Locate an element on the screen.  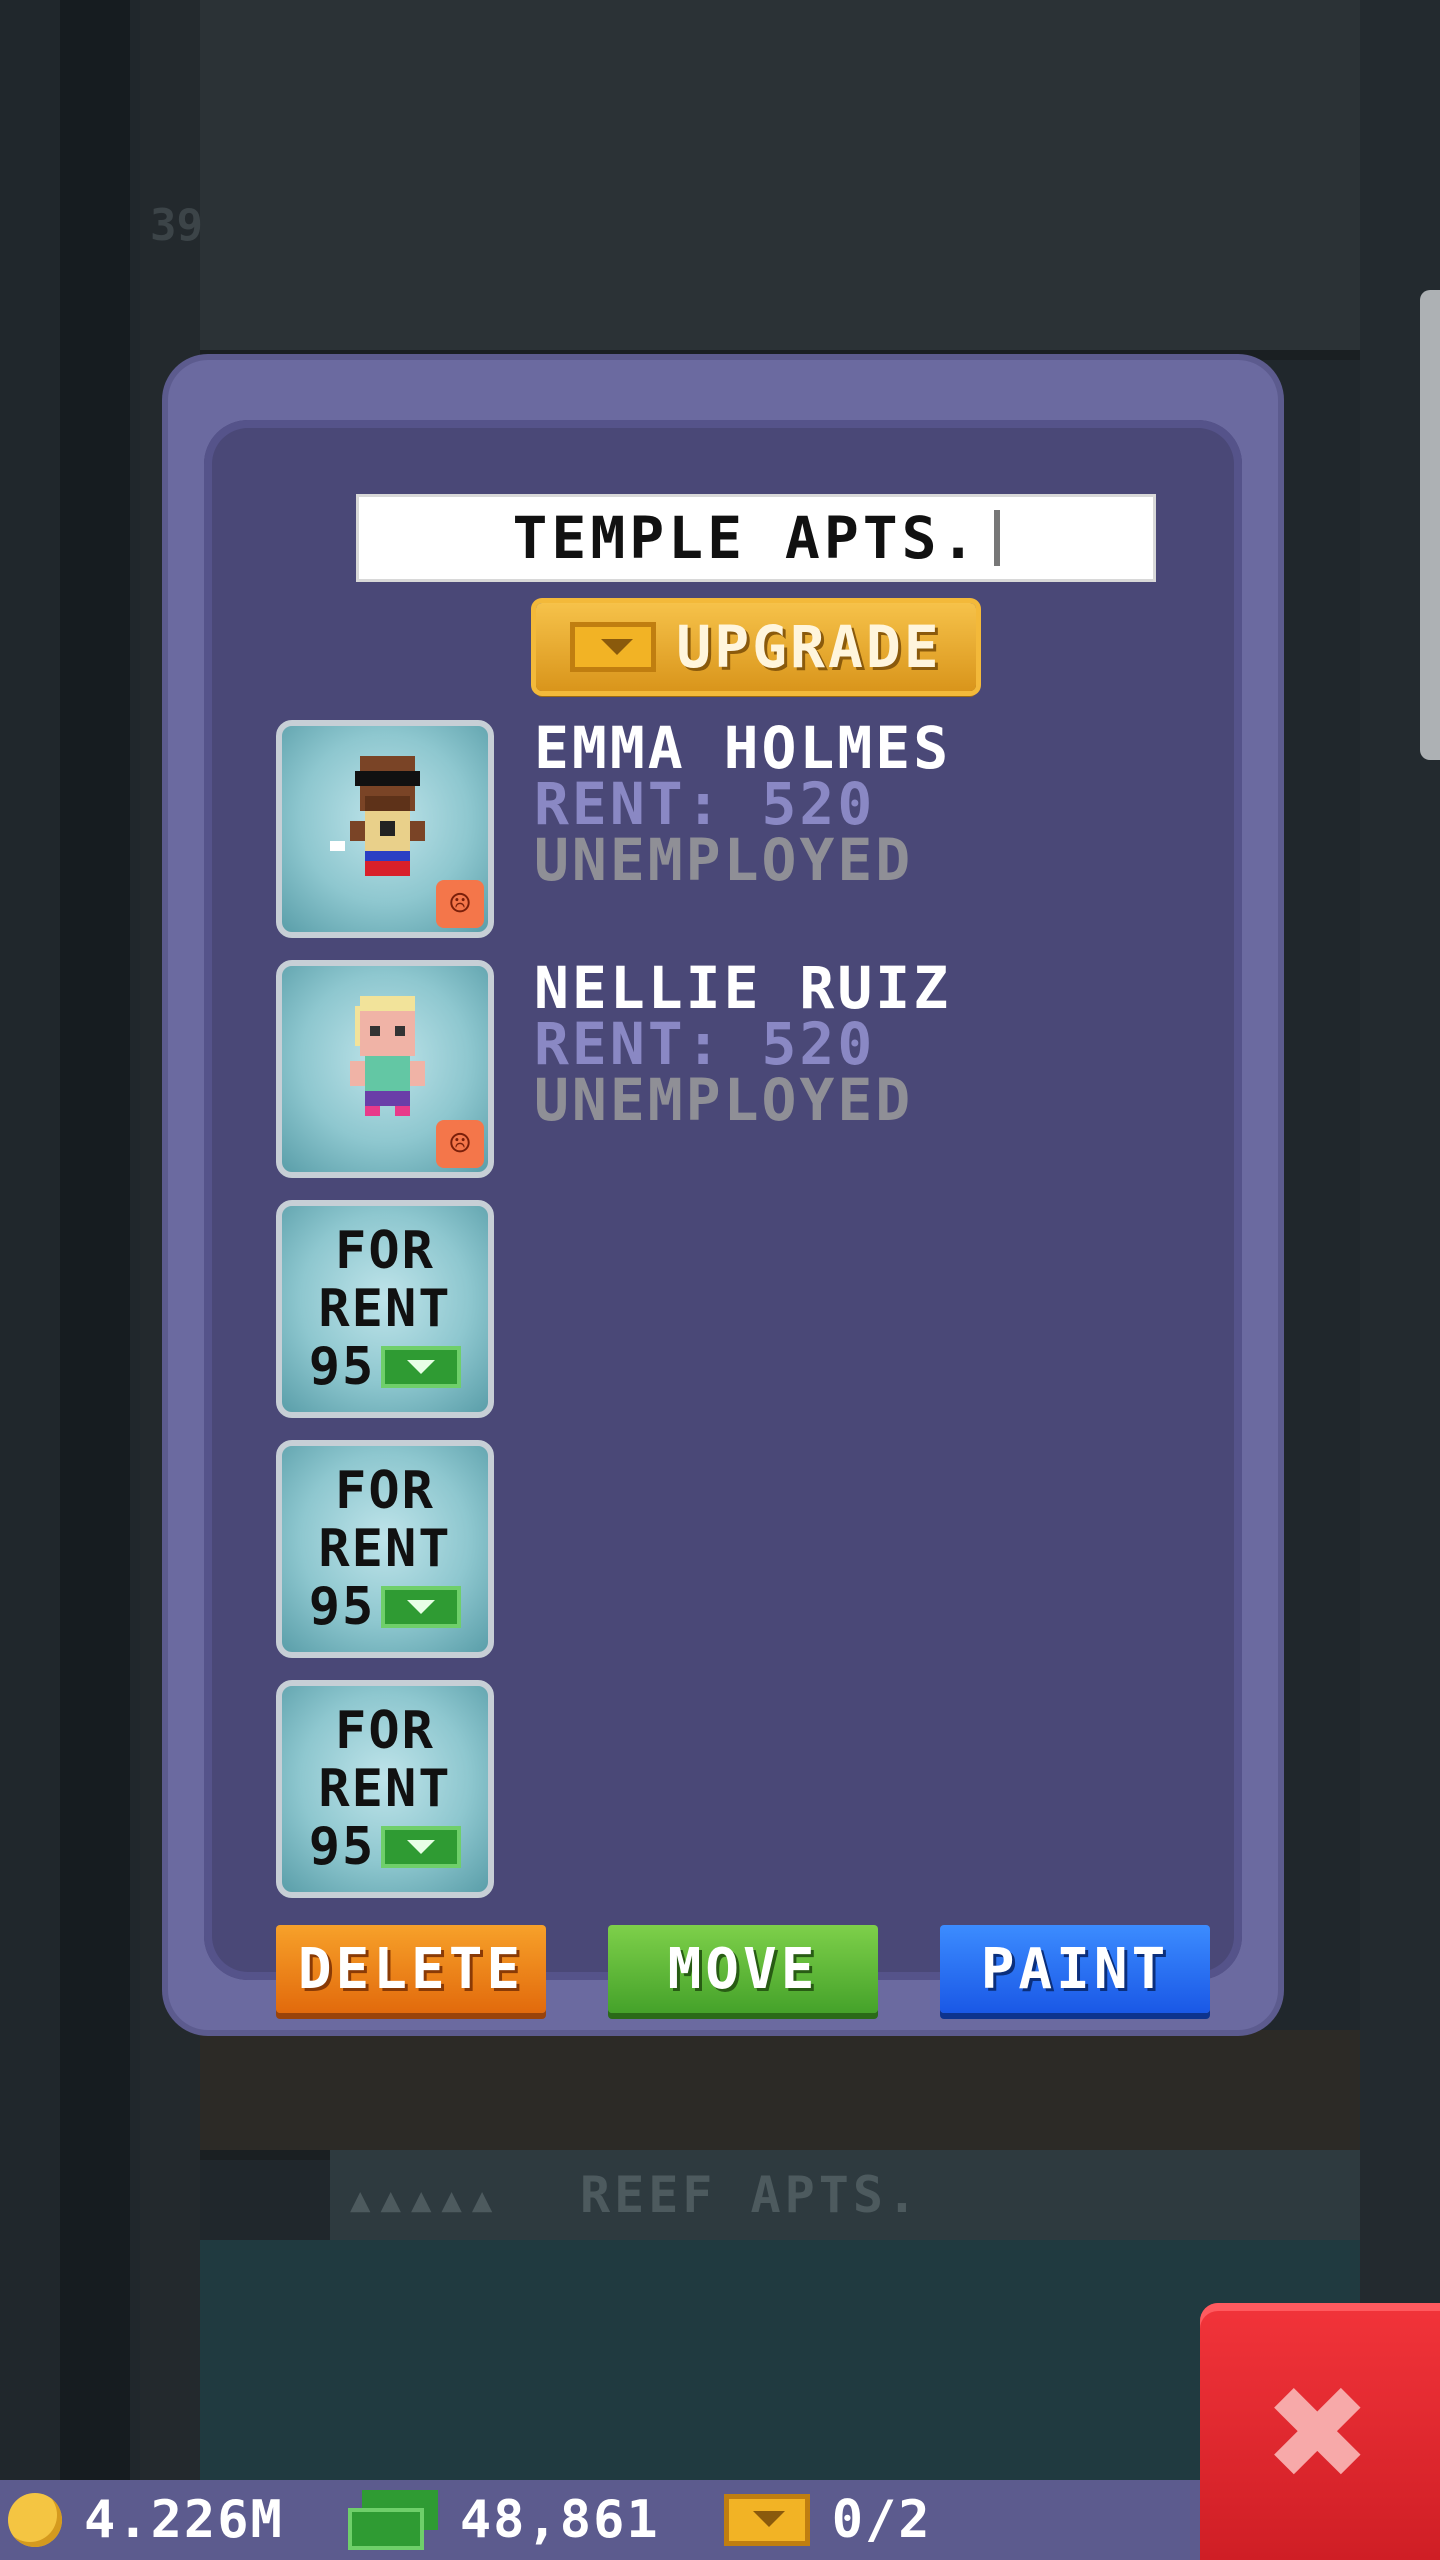
resident-info-2: NELLIE RUIZ RENT: 520 UNEMPLOYED is located at coordinates (743, 1044).